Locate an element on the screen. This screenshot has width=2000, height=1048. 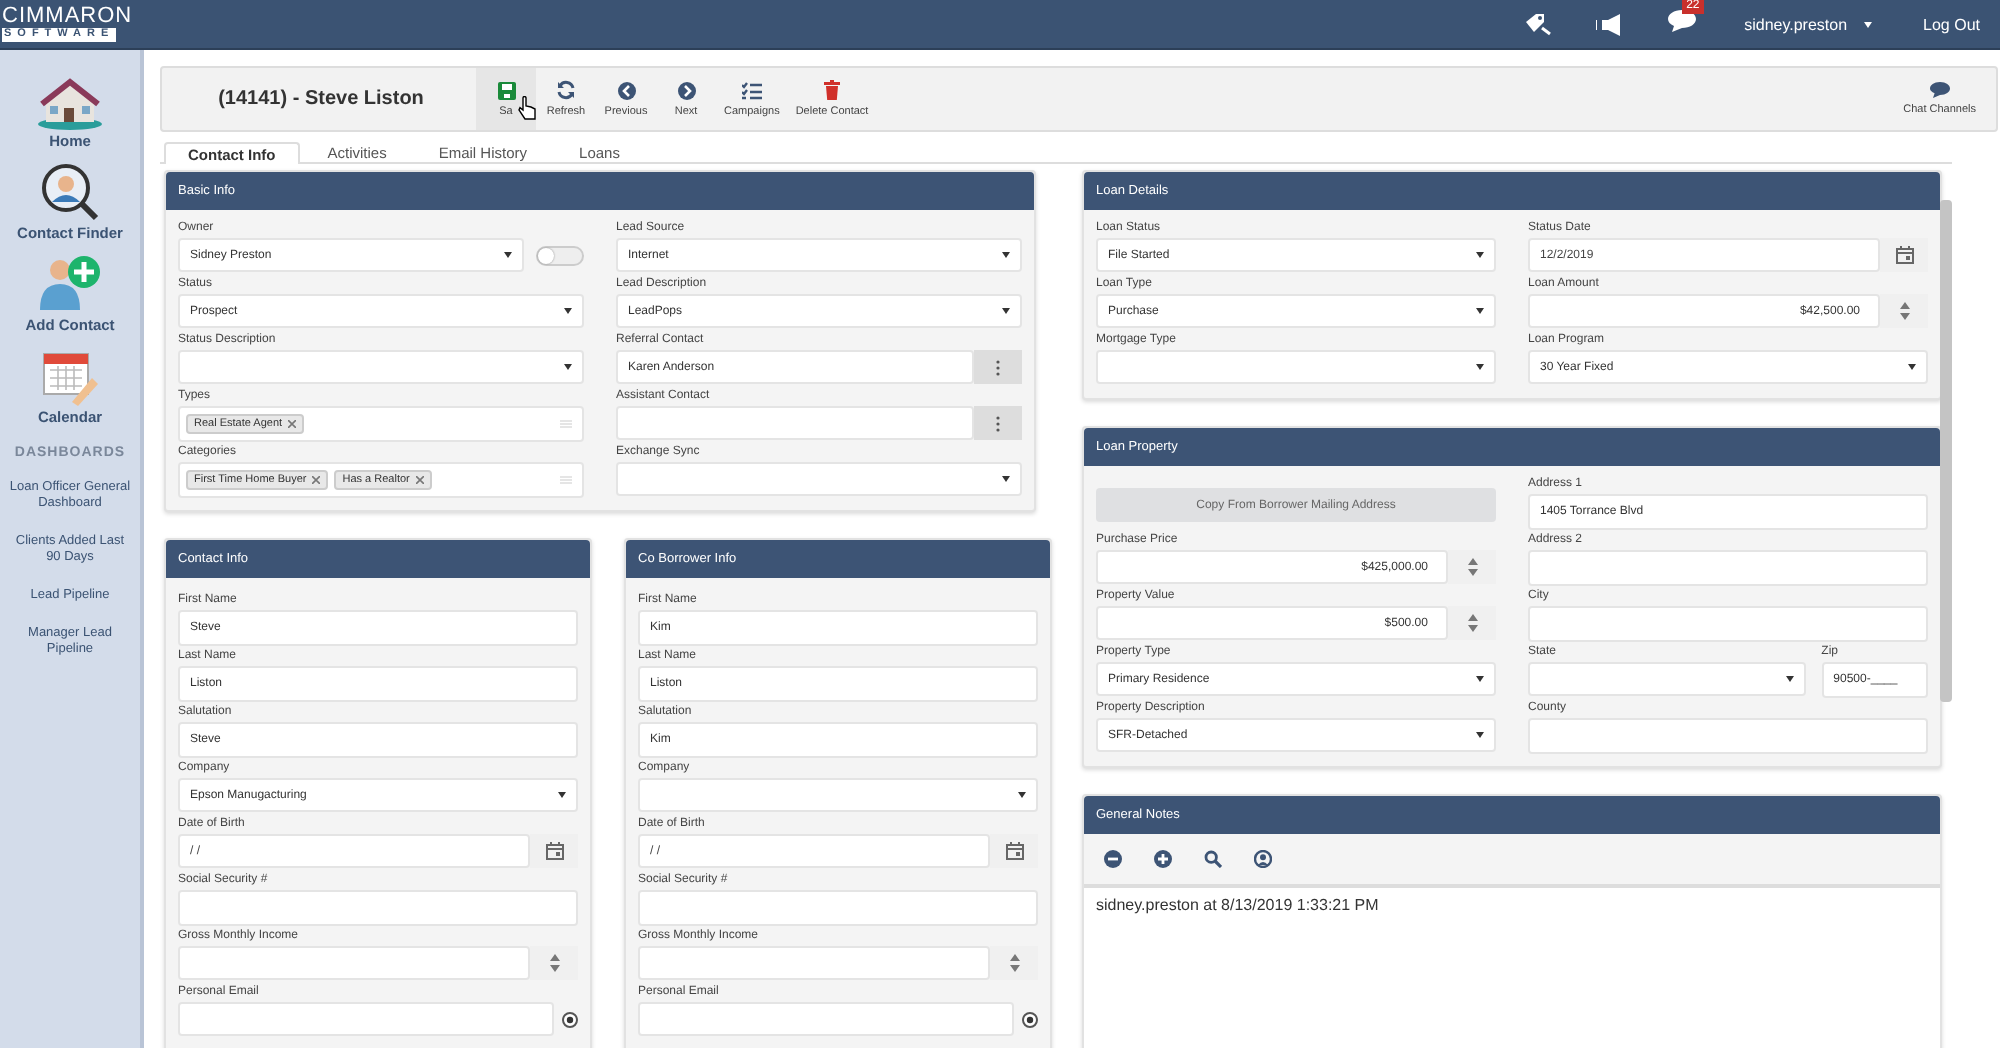
person-magnifier-icon is located at coordinates (69, 192).